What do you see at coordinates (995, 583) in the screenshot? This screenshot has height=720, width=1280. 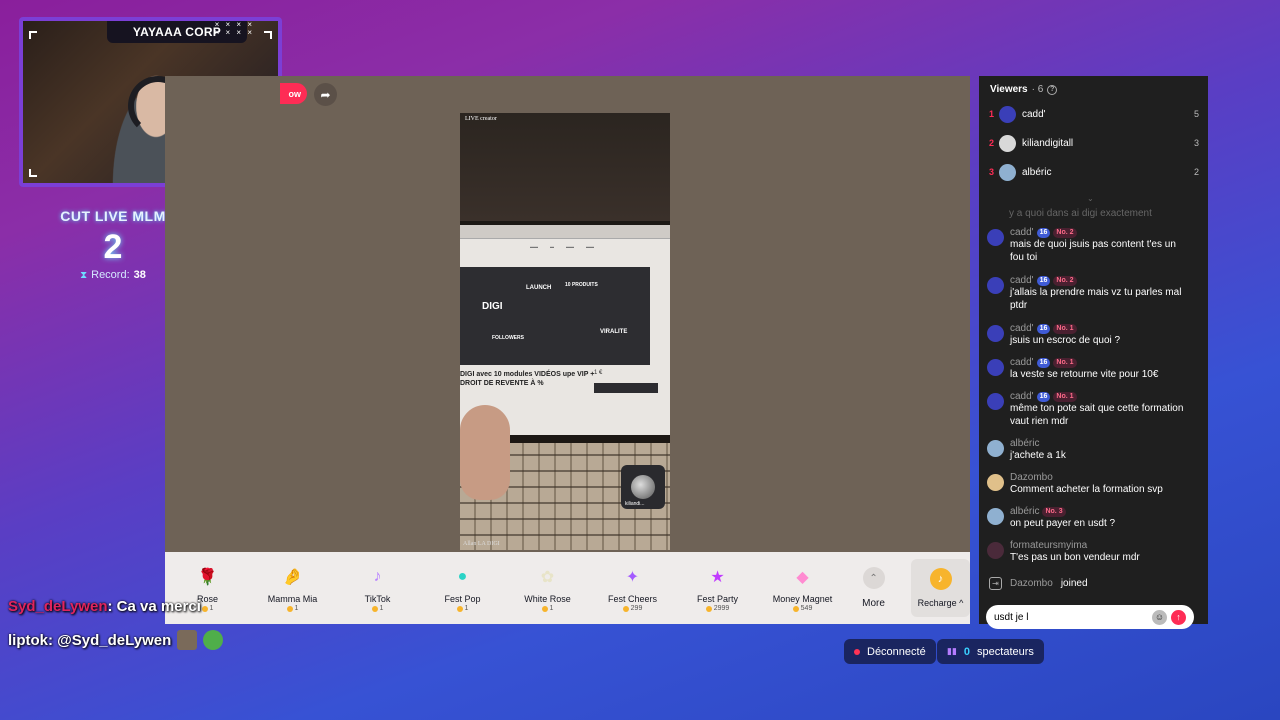 I see `enter-icon: ⇥` at bounding box center [995, 583].